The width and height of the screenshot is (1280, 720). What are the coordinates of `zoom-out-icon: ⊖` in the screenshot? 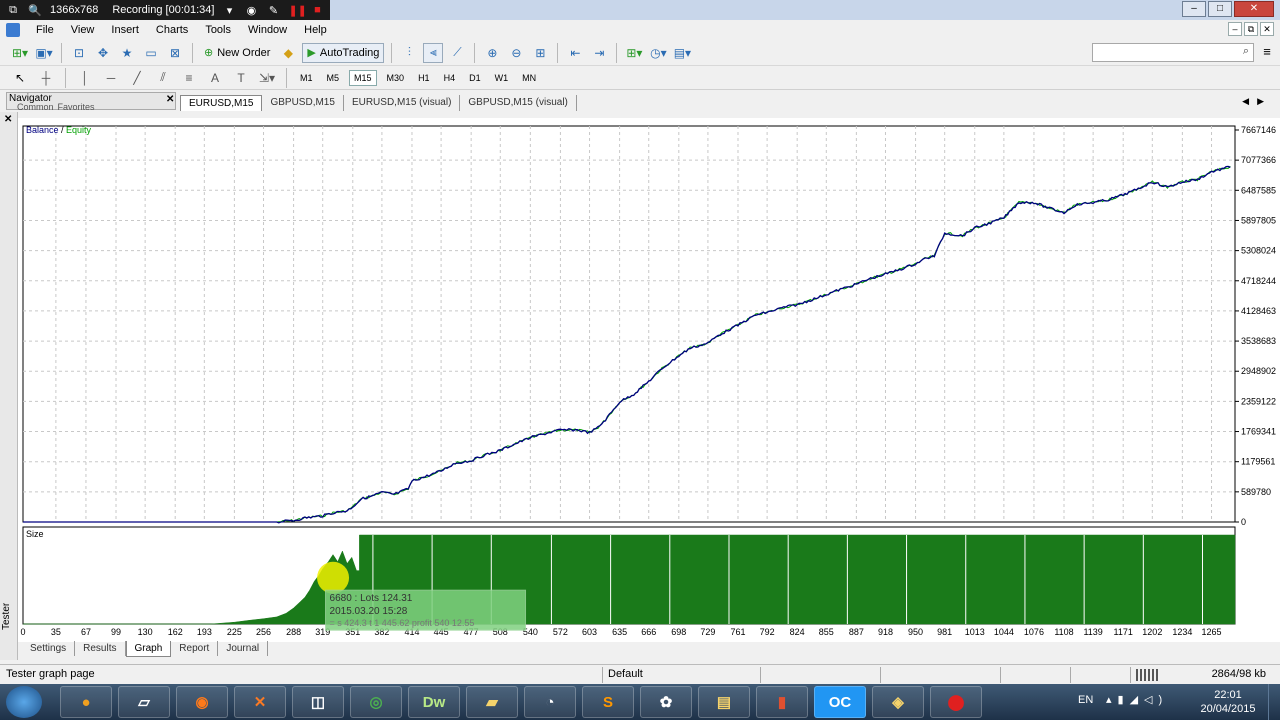 It's located at (516, 53).